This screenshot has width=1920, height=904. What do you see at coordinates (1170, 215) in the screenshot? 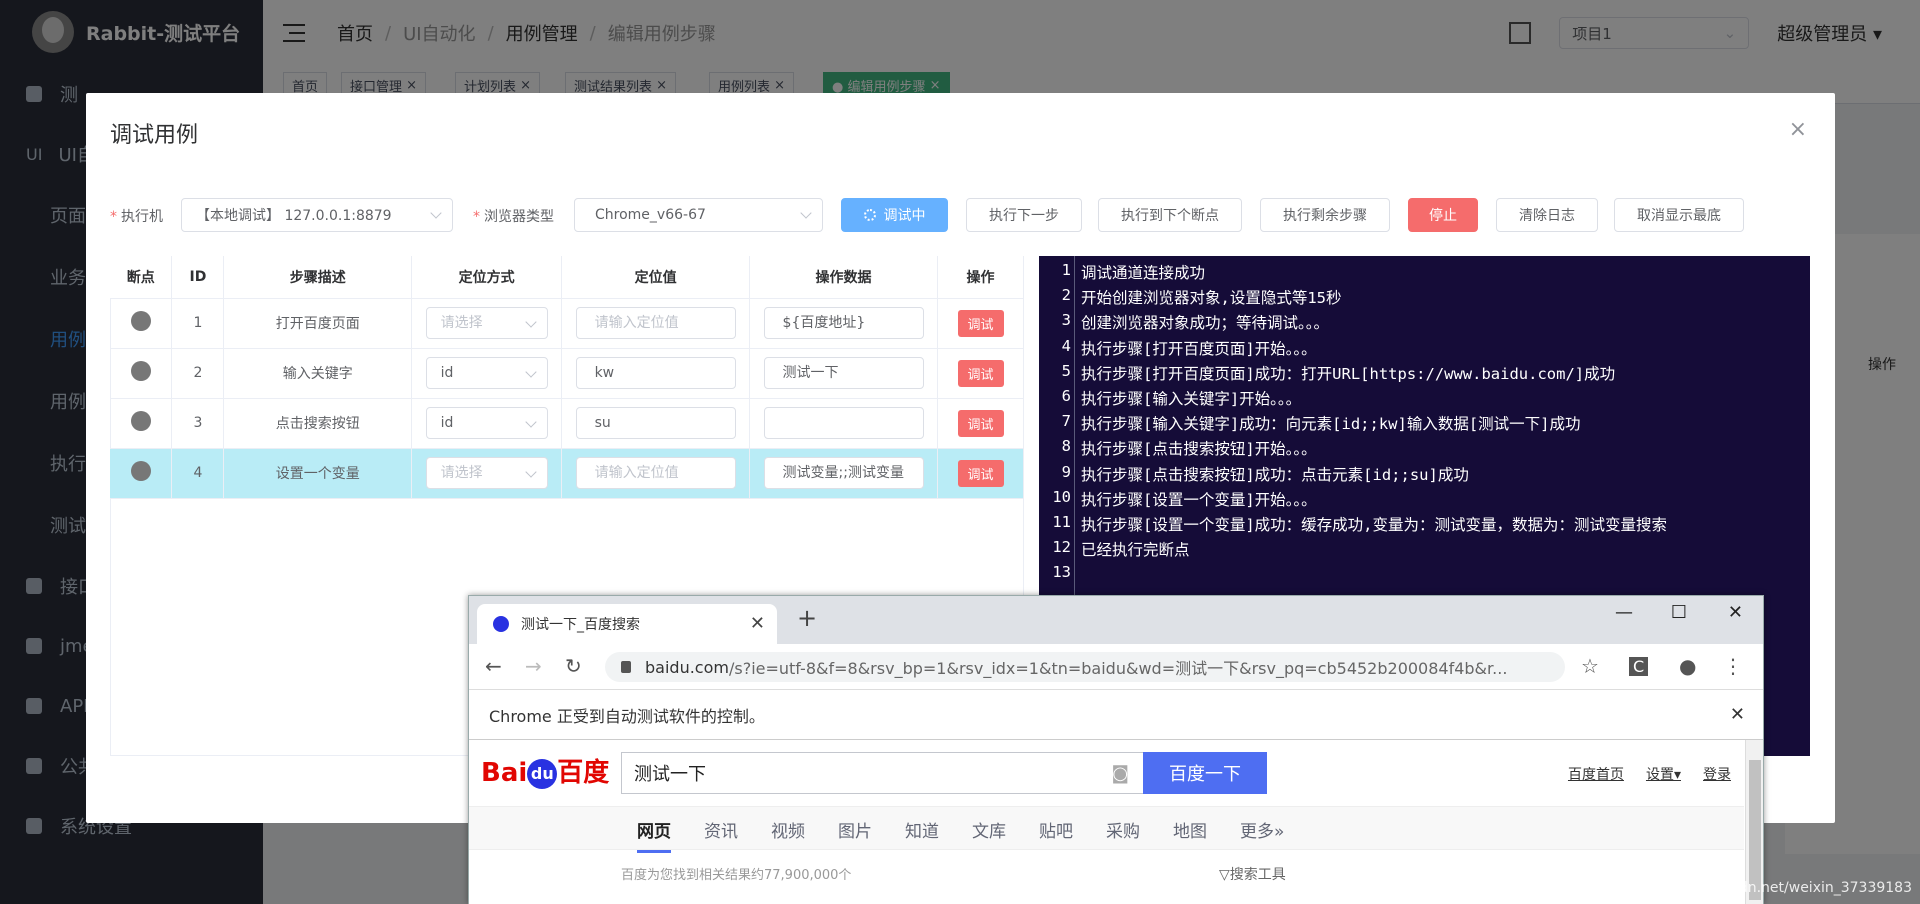
I see `next-breakpoint-button: 执行到下个断点` at bounding box center [1170, 215].